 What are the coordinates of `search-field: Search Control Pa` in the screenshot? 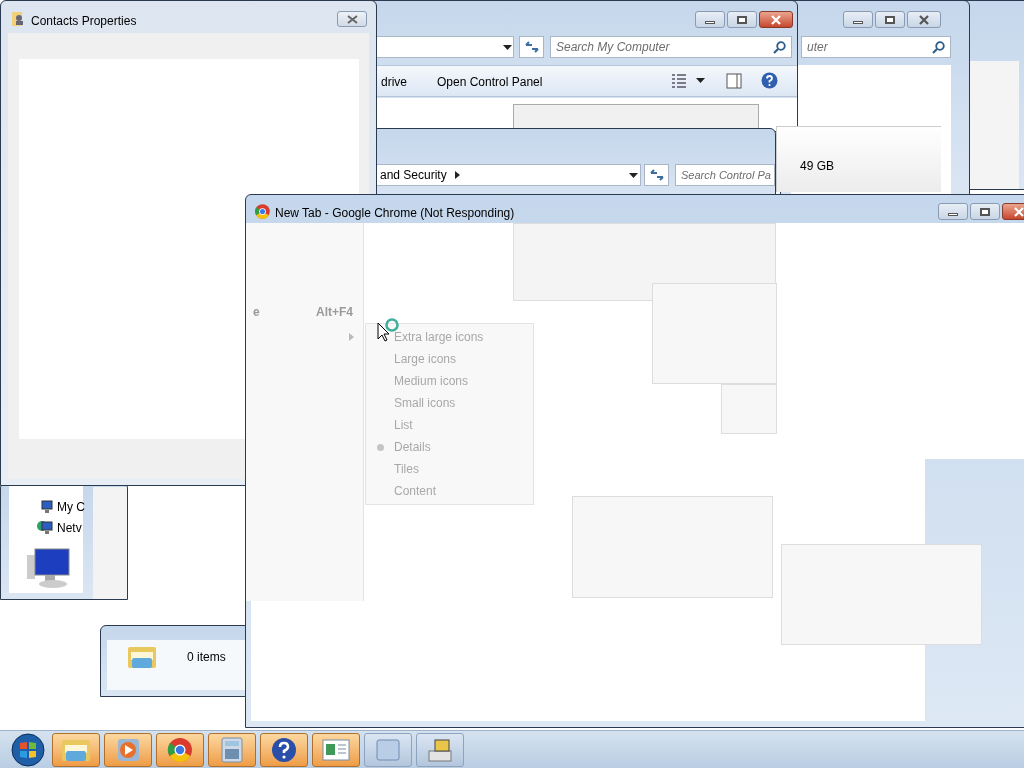 It's located at (725, 175).